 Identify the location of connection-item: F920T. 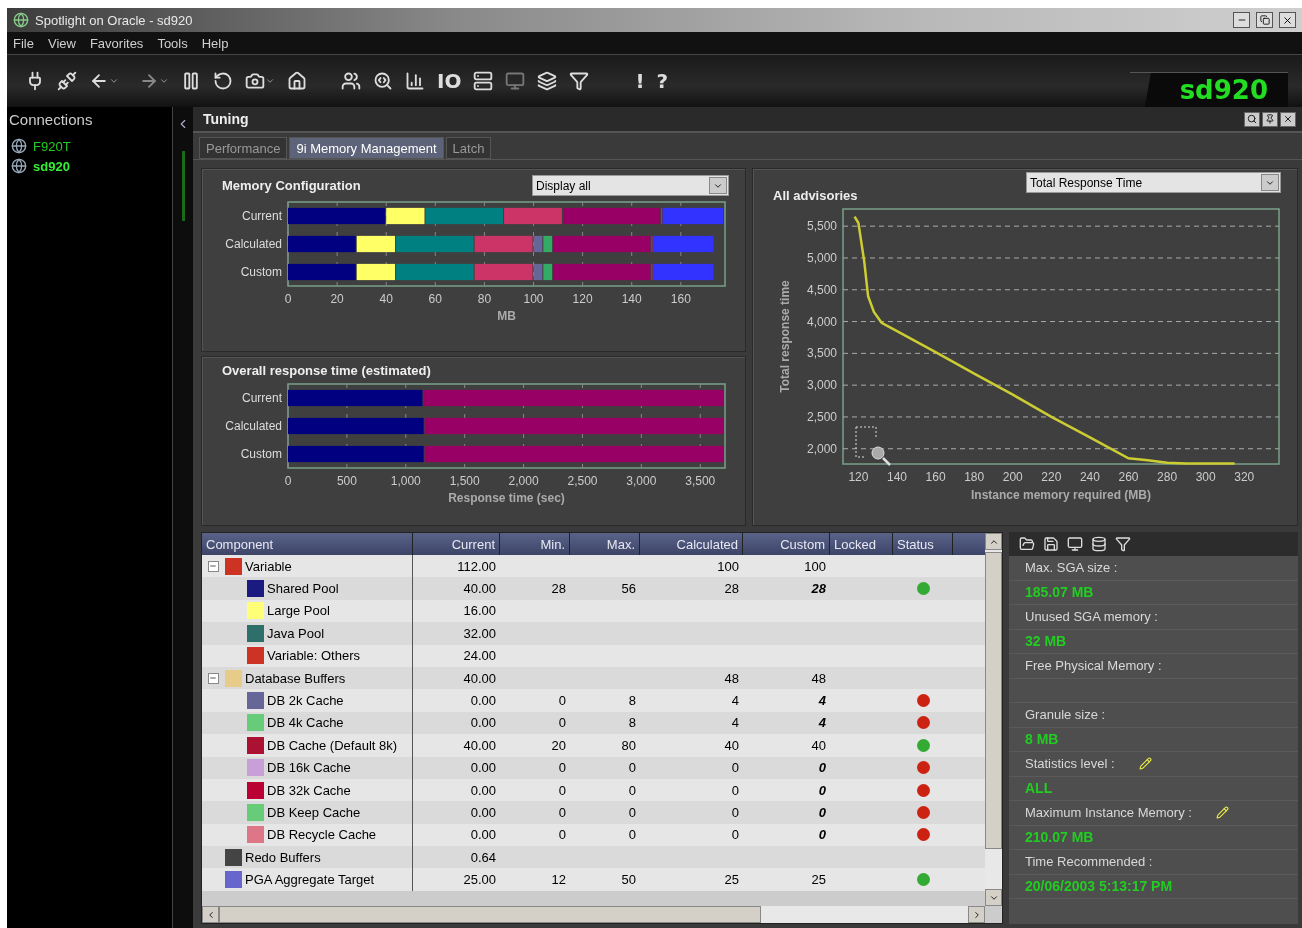
(89, 146).